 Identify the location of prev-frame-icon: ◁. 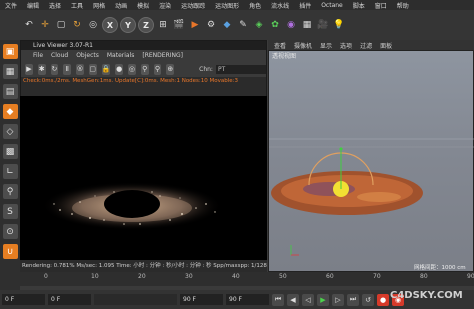
(308, 299).